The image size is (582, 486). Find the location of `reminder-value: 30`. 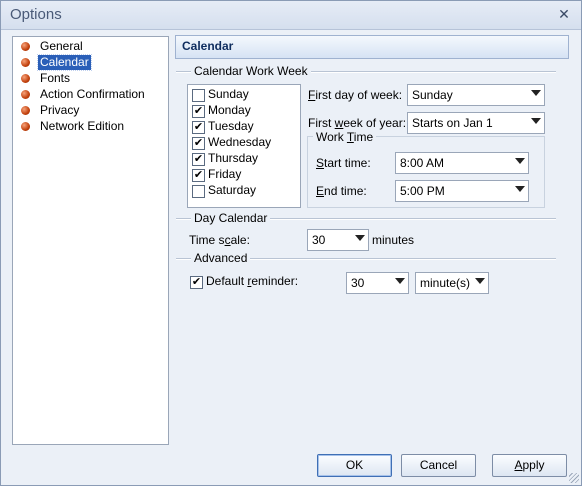

reminder-value: 30 is located at coordinates (358, 283).